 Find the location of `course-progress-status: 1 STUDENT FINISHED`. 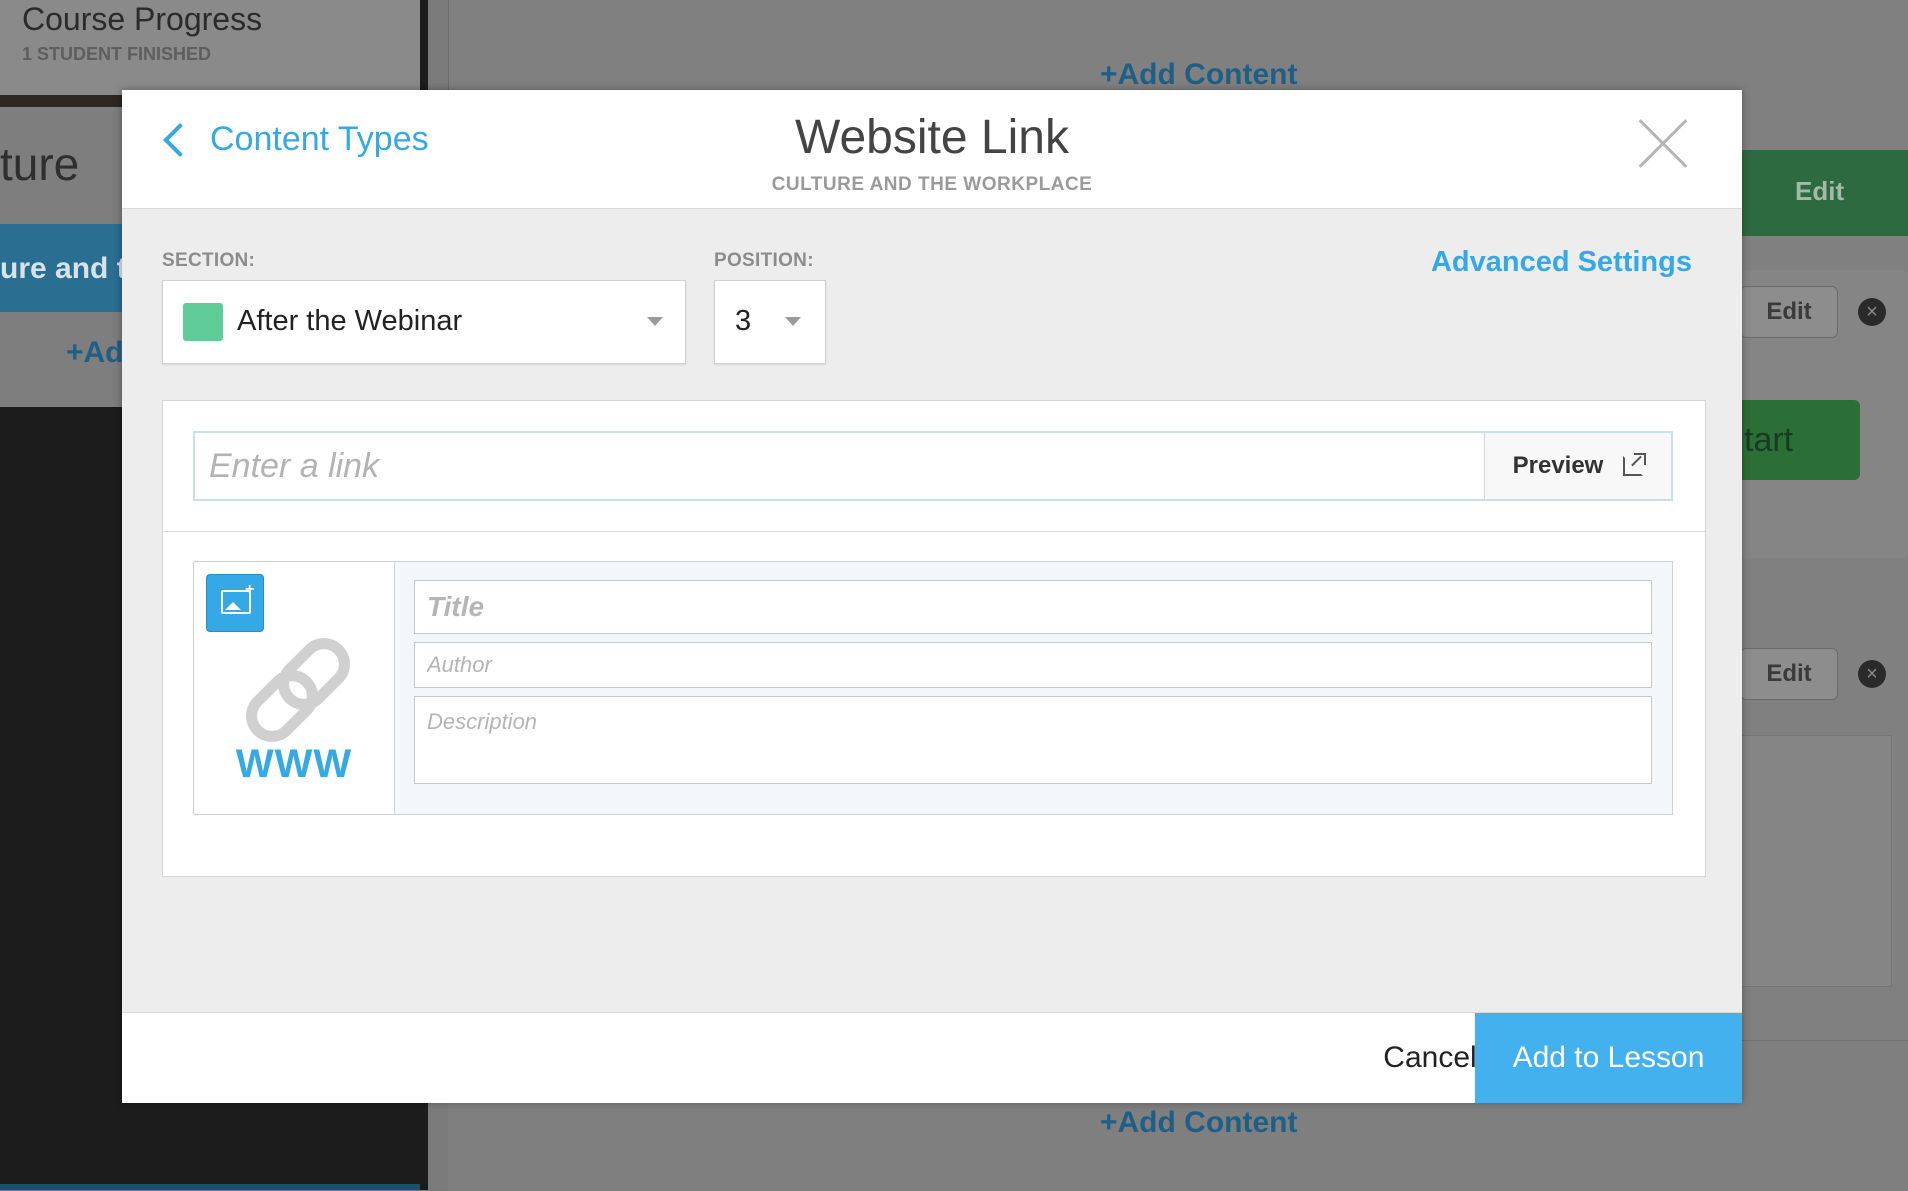

course-progress-status: 1 STUDENT FINISHED is located at coordinates (117, 54).